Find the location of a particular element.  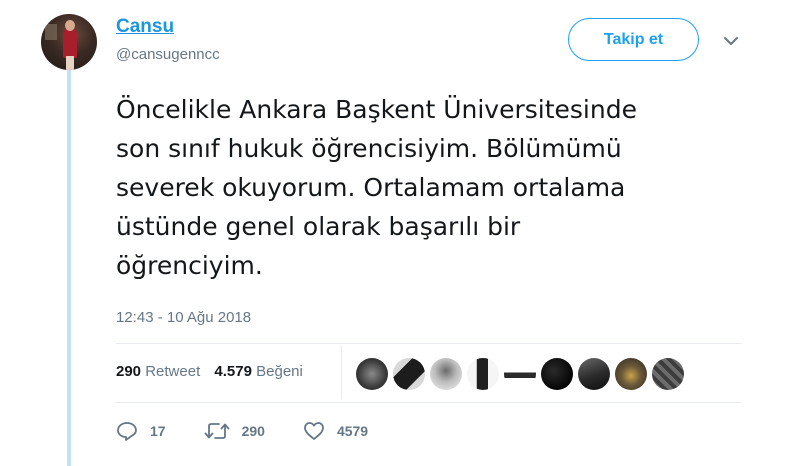

reply-count: 17 is located at coordinates (158, 431).